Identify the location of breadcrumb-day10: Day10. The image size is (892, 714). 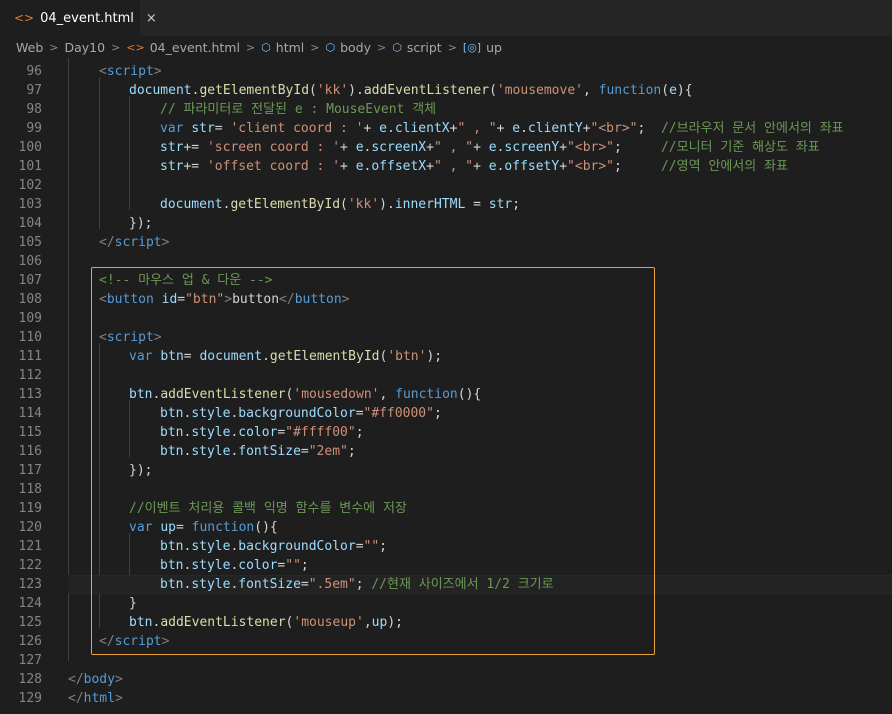
(84, 47).